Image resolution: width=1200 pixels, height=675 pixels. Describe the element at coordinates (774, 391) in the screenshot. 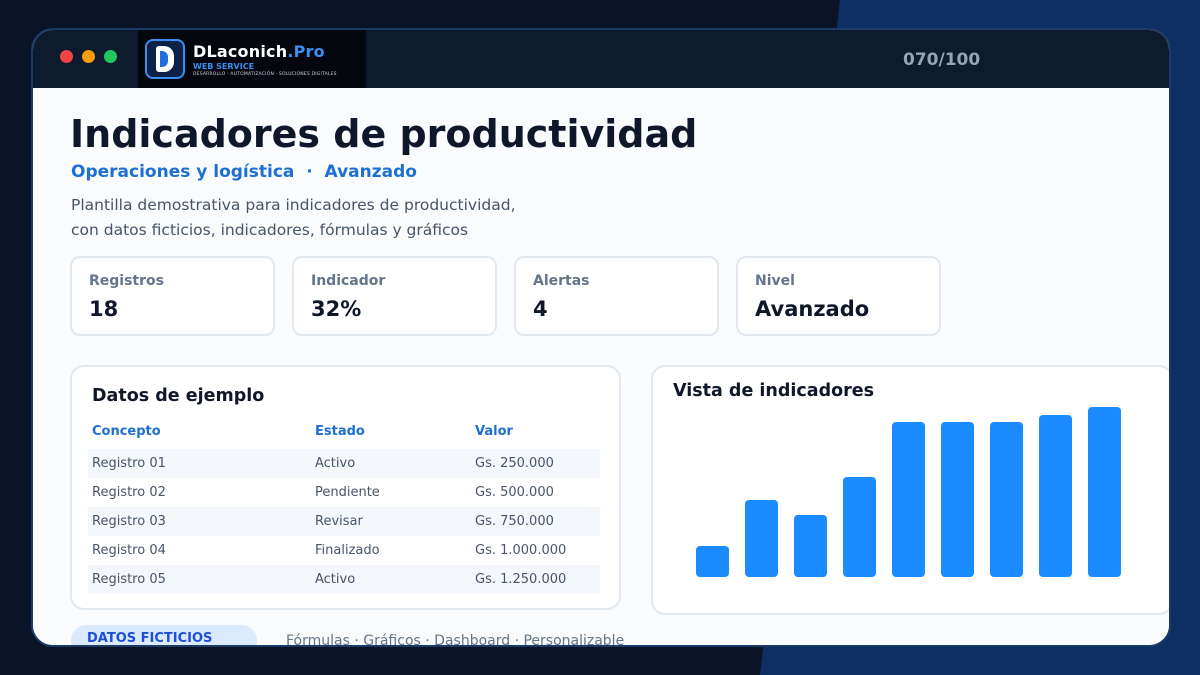

I see `chart-title: Vista de indicadores` at that location.